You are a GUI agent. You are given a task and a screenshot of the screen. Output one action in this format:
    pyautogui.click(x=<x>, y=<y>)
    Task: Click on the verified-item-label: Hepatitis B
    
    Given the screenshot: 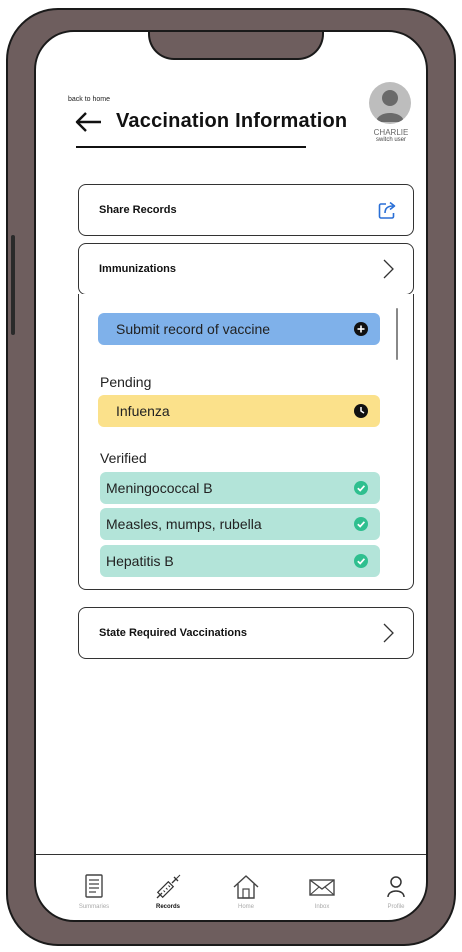 What is the action you would take?
    pyautogui.click(x=140, y=561)
    